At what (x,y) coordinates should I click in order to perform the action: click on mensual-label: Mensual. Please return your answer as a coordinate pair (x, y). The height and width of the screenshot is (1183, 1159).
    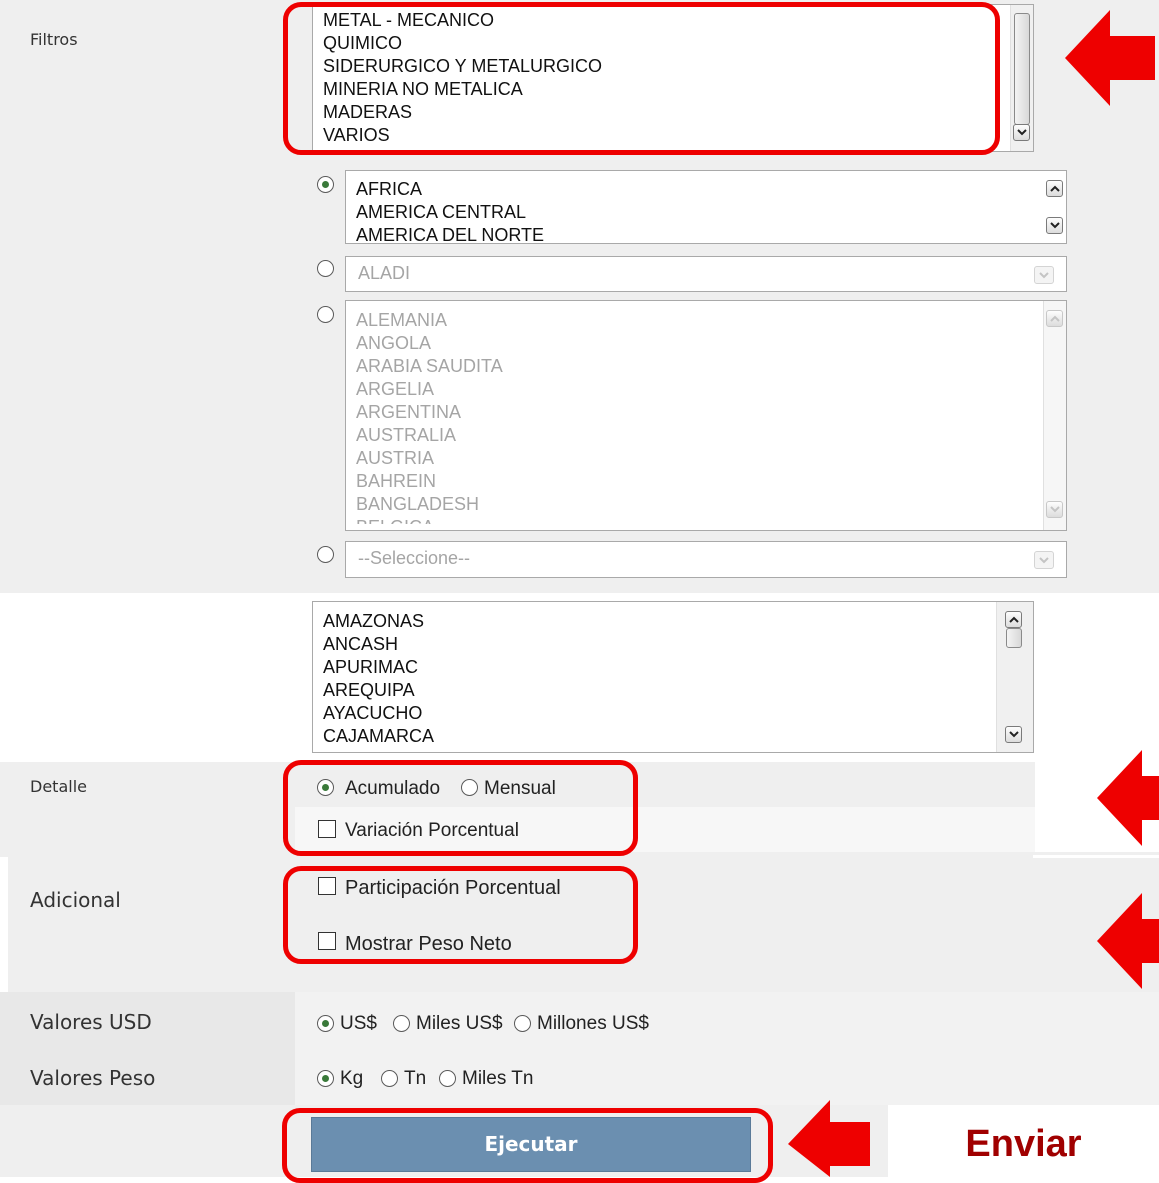
    Looking at the image, I should click on (520, 788).